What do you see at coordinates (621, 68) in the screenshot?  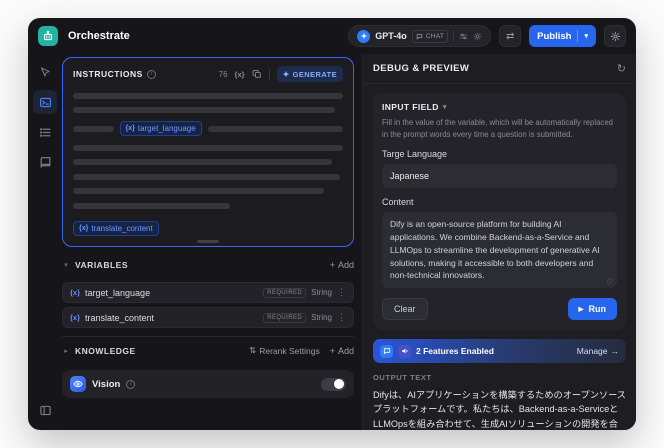 I see `refresh-icon: ↻` at bounding box center [621, 68].